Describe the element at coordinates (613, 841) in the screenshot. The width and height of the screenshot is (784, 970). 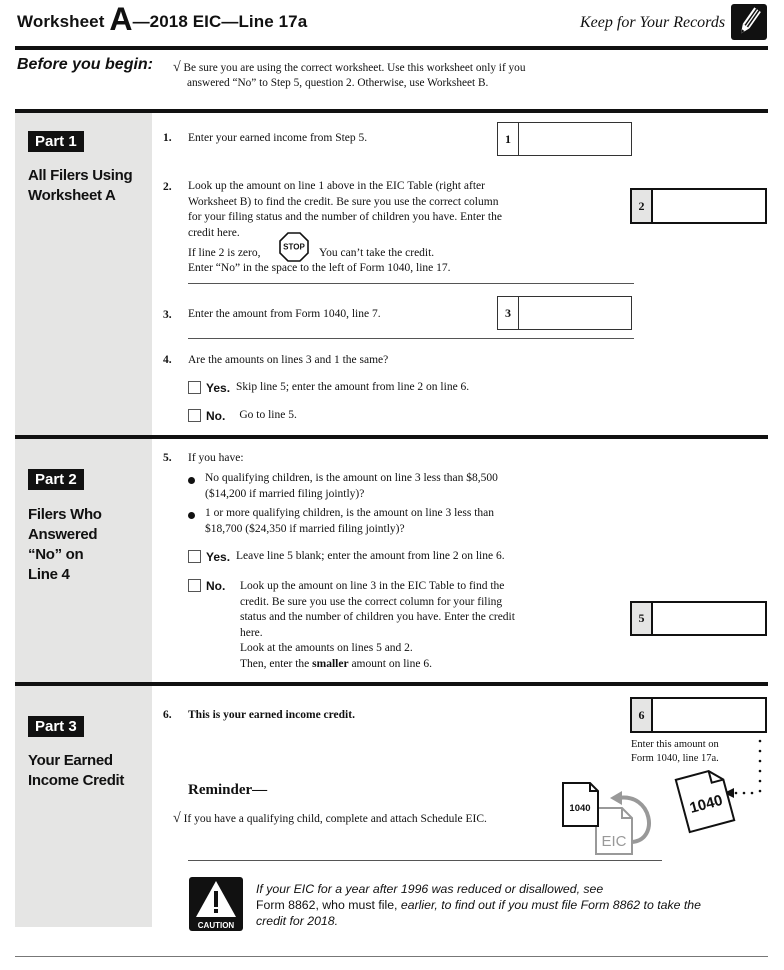
I see `eic-doc-text: EIC` at that location.